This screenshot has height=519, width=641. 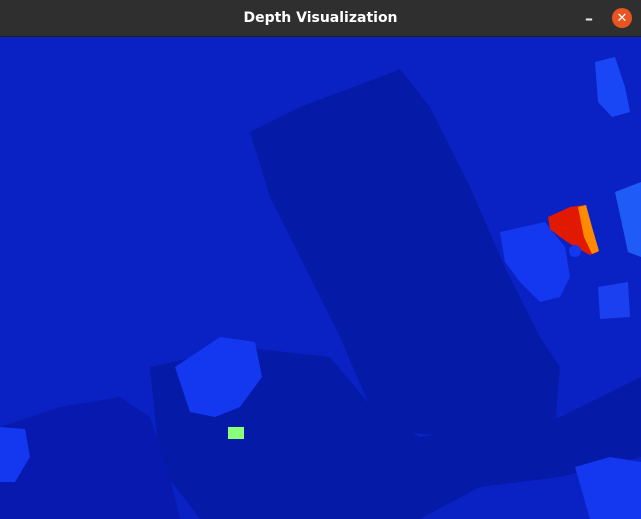 What do you see at coordinates (236, 433) in the screenshot?
I see `green-speck` at bounding box center [236, 433].